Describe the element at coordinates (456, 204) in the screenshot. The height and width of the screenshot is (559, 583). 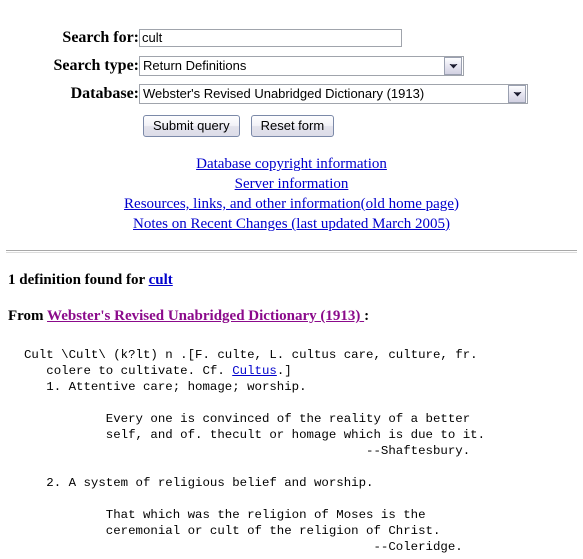
I see `paren-close: )` at that location.